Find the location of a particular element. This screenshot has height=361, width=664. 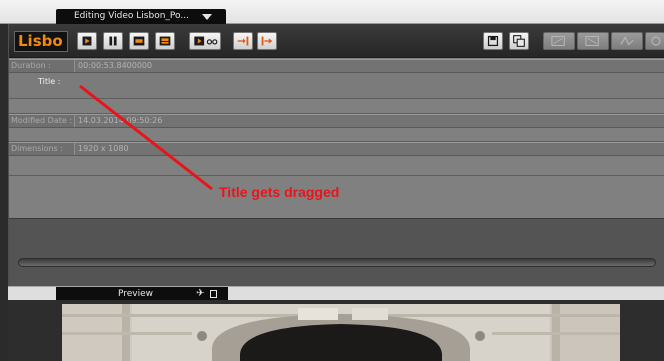

mark-out-button is located at coordinates (267, 41).